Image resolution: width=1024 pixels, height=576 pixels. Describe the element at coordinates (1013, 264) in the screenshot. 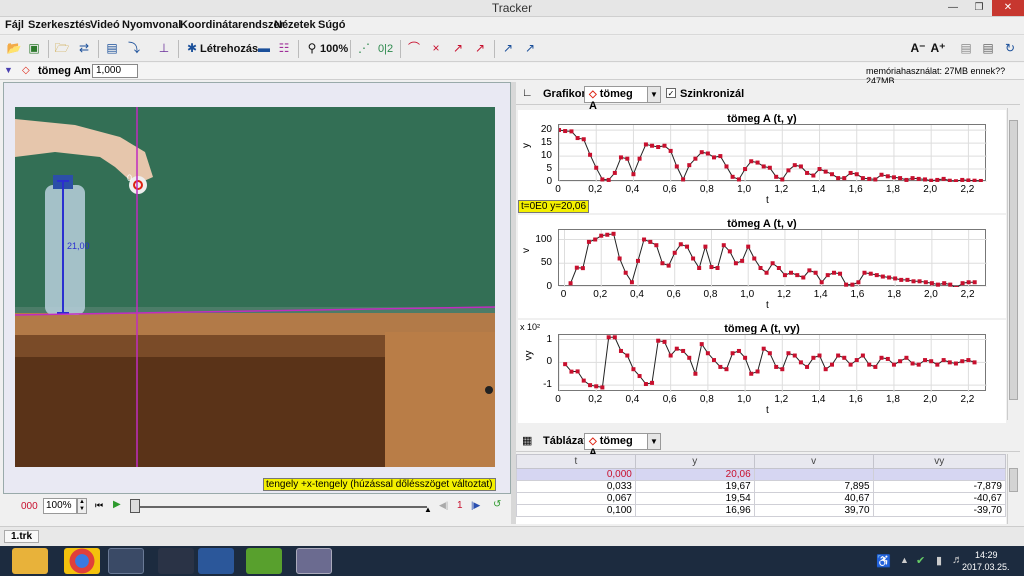

I see `graph-scrollbar` at that location.